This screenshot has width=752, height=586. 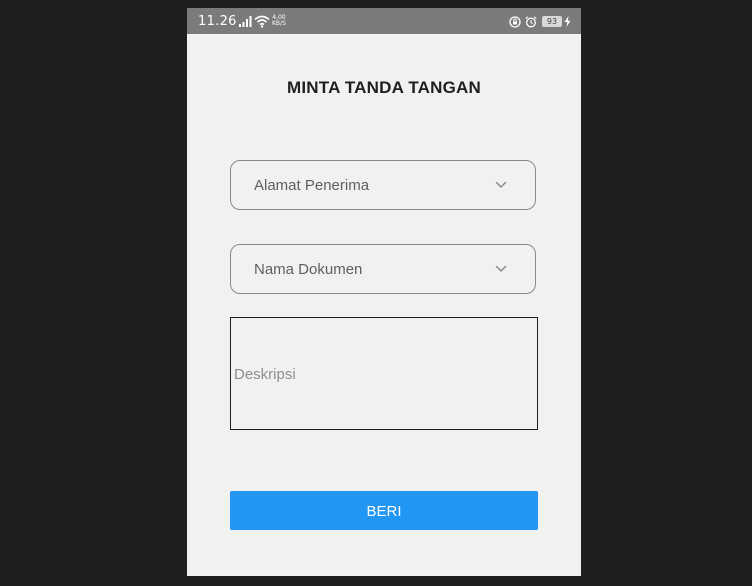 I want to click on document-name-label: Nama Dokumen, so click(x=308, y=269).